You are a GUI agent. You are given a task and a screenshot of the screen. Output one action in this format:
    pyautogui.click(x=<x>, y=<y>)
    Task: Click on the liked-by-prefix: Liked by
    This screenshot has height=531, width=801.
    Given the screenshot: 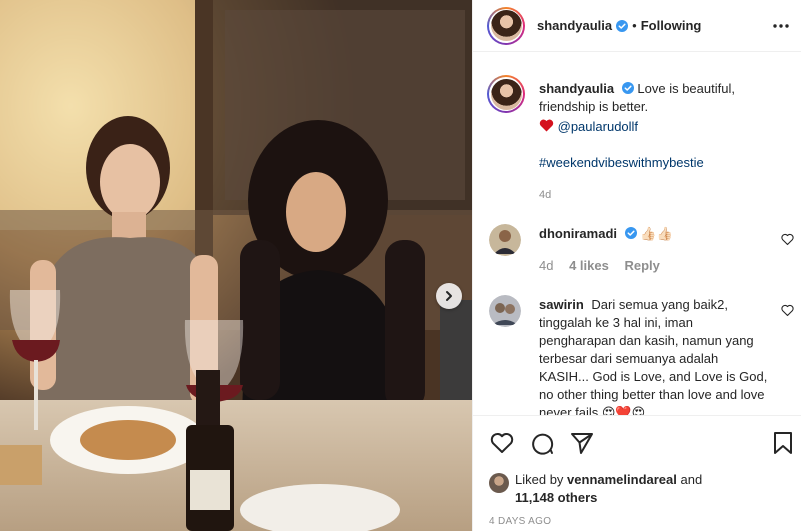 What is the action you would take?
    pyautogui.click(x=539, y=479)
    